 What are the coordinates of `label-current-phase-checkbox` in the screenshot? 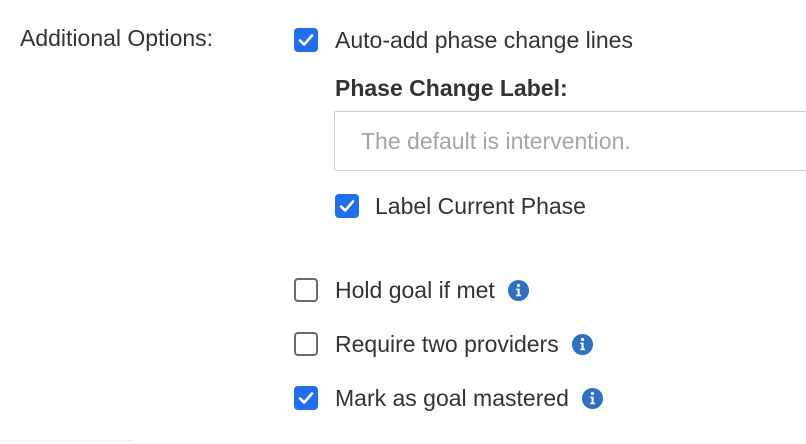 It's located at (347, 206).